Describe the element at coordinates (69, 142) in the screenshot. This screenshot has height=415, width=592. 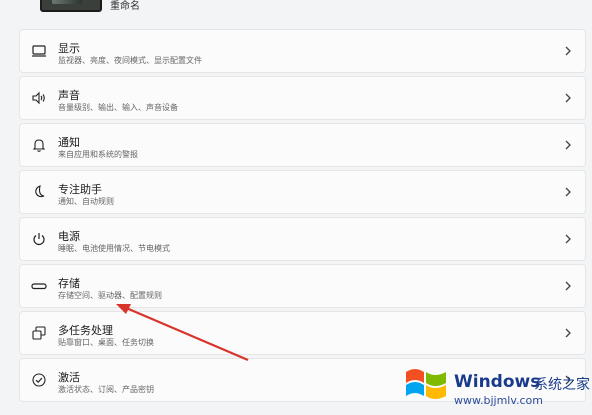
I see `settings-item-title: 通知` at that location.